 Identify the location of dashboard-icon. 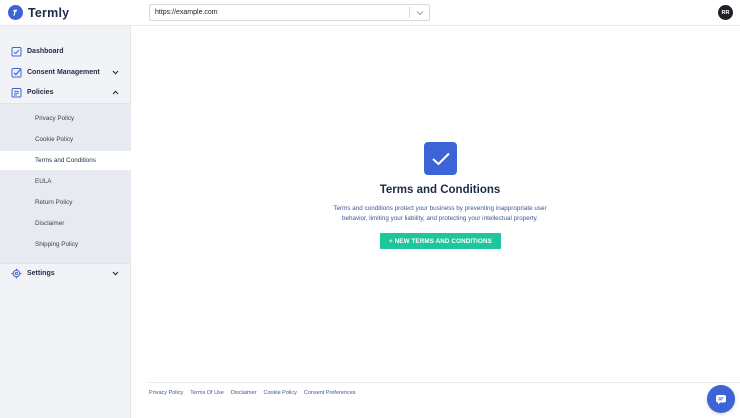
(16, 51).